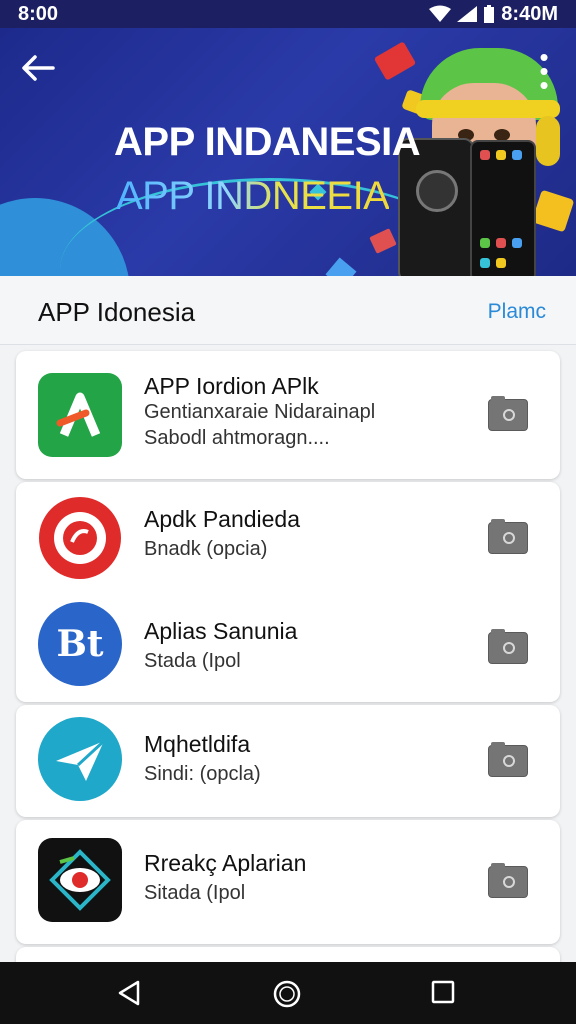 The width and height of the screenshot is (576, 1024). I want to click on decor-red-card, so click(395, 61).